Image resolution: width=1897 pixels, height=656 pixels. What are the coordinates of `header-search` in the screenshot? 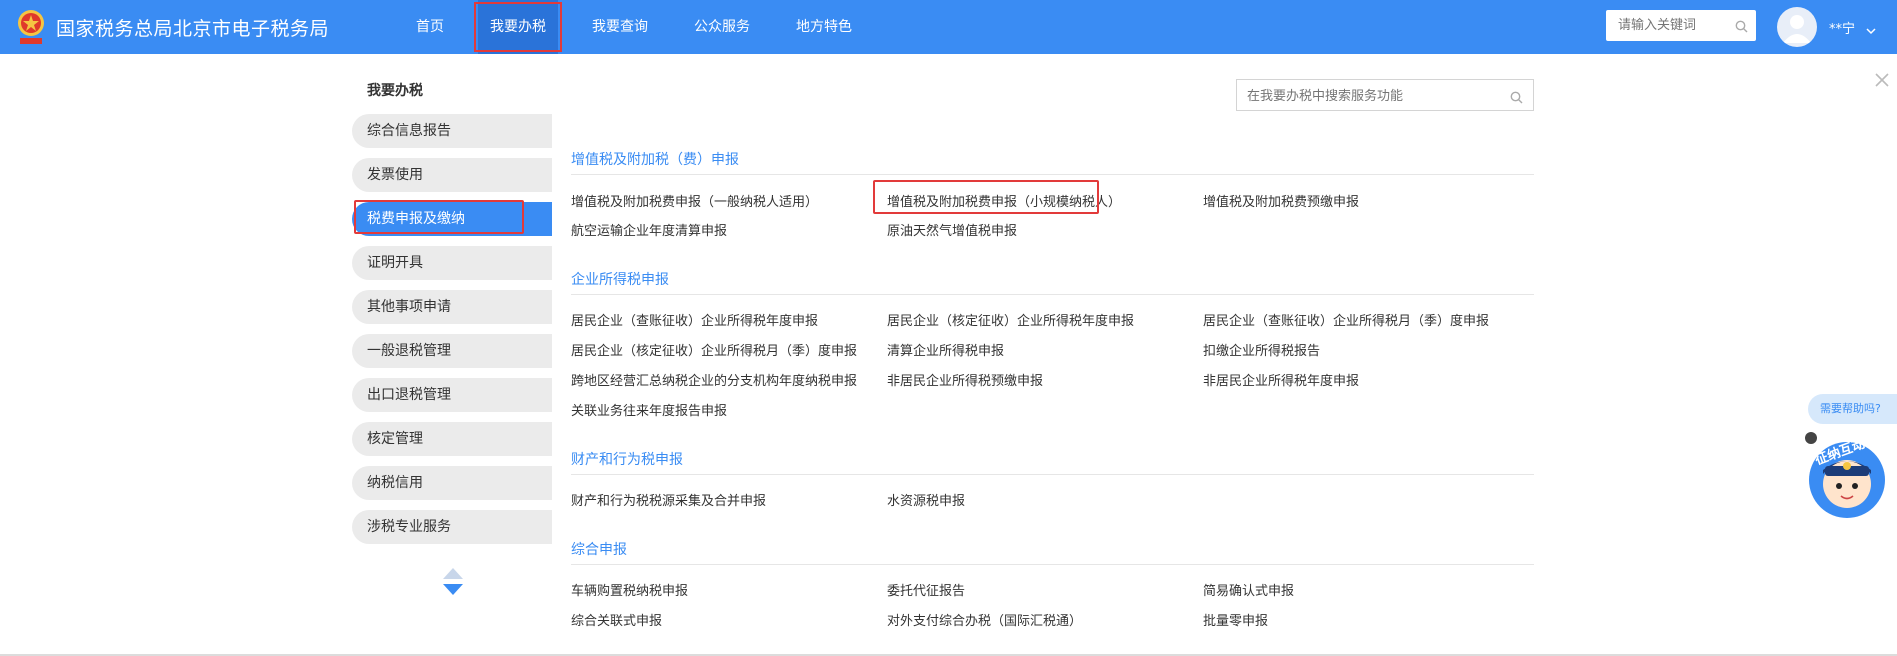 It's located at (1681, 25).